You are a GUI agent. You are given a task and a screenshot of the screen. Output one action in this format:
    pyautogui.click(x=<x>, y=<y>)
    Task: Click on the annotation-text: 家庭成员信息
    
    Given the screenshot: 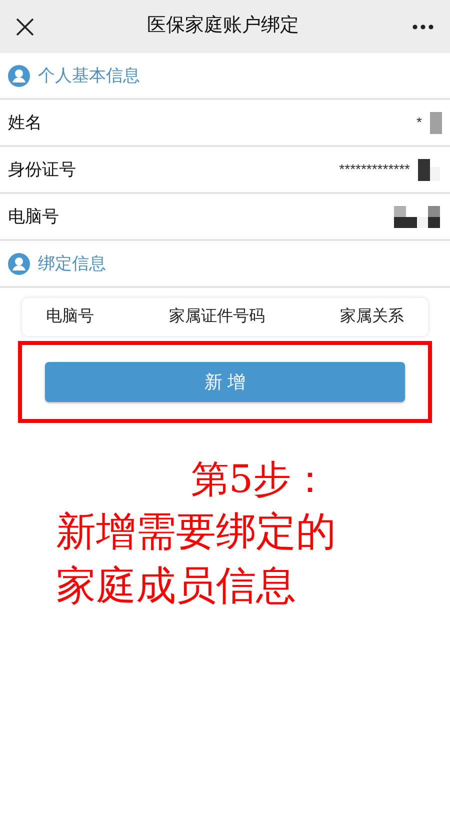 What is the action you would take?
    pyautogui.click(x=176, y=586)
    